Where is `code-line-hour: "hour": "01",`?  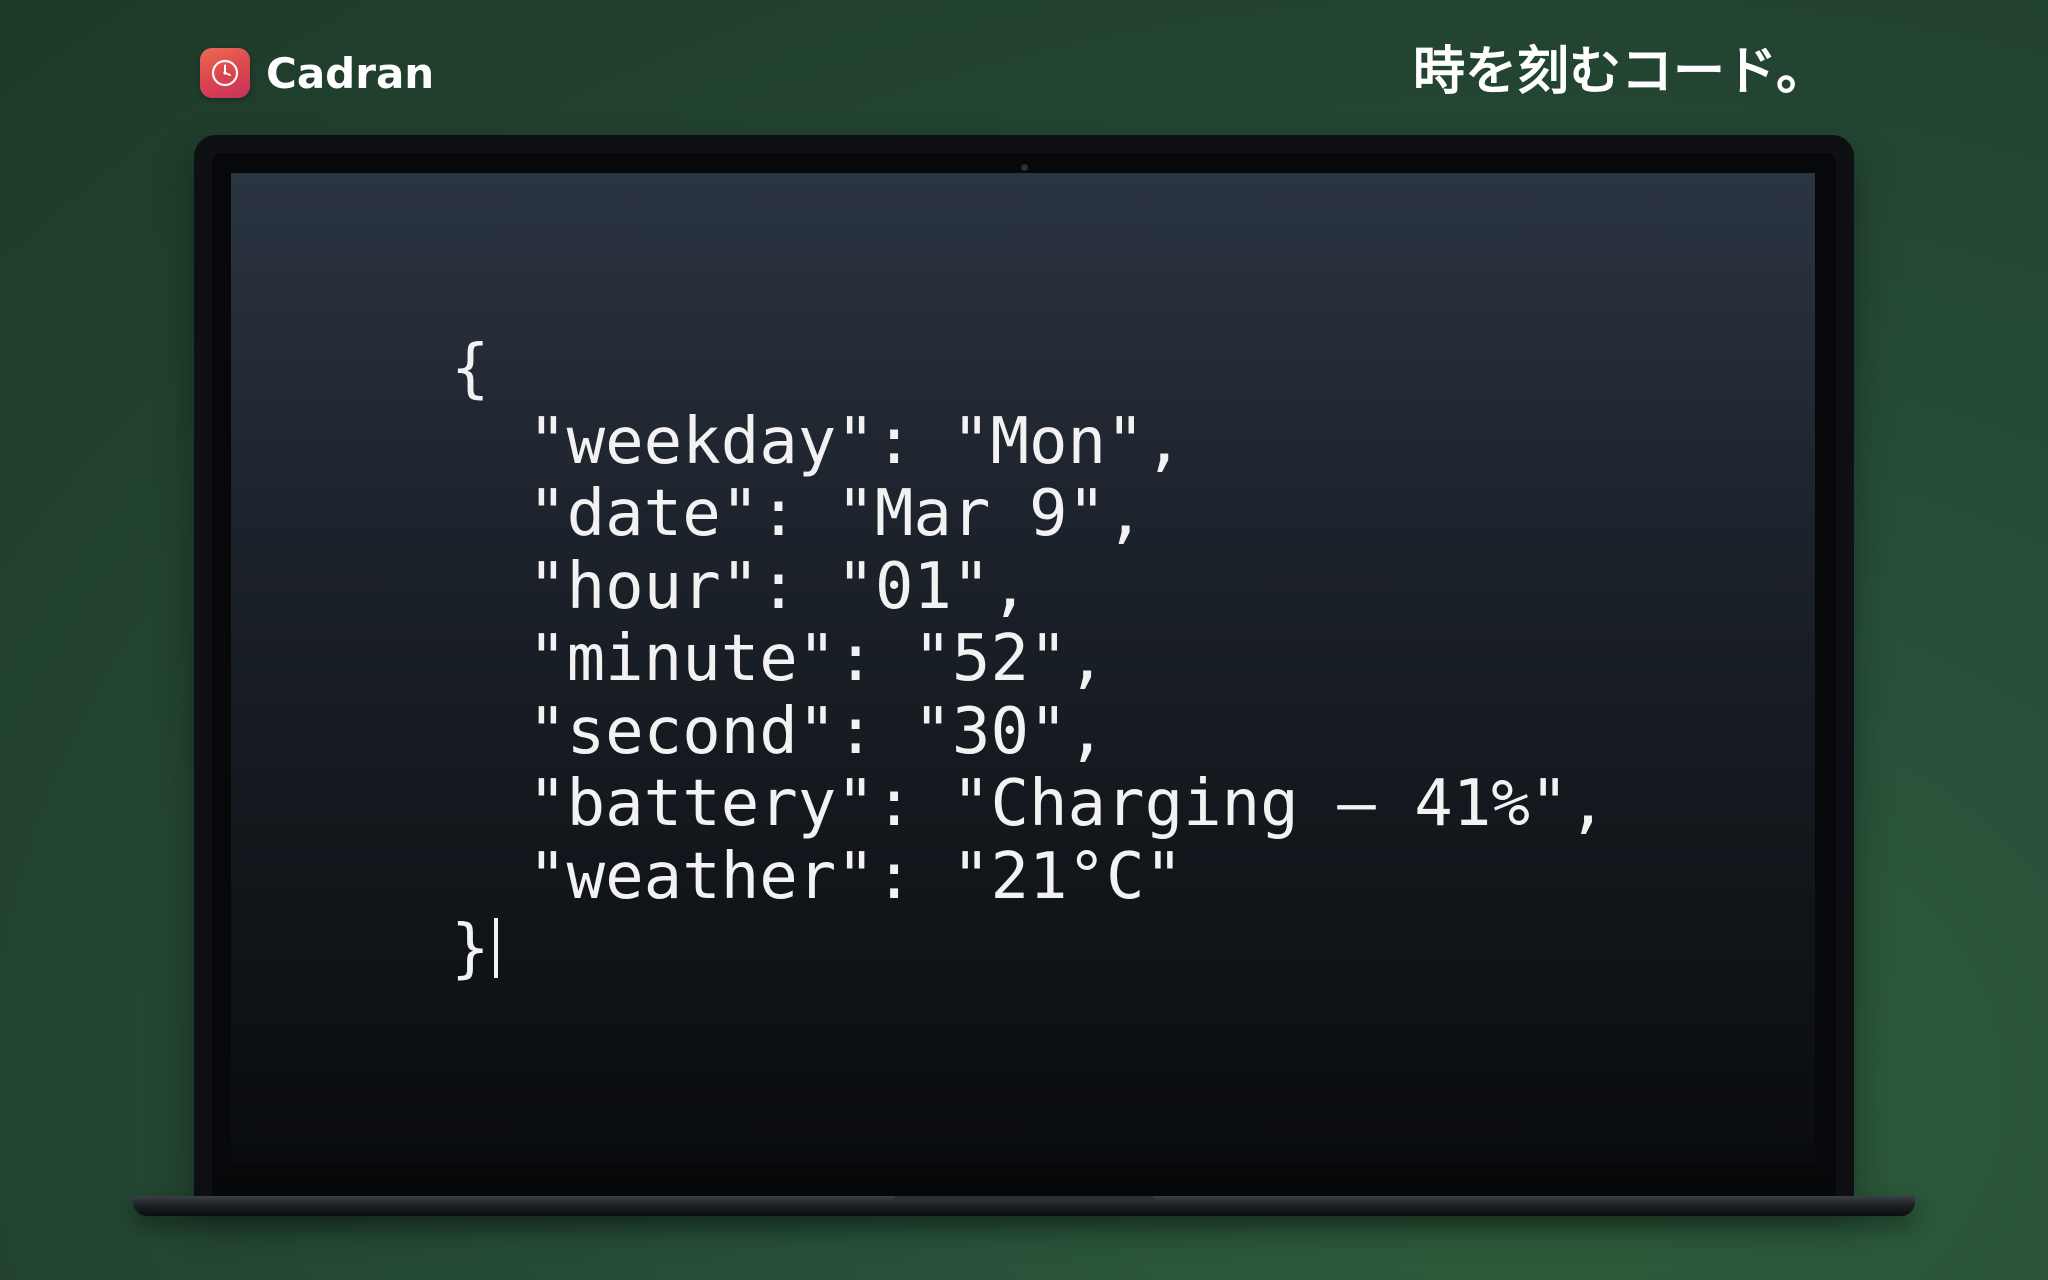
code-line-hour: "hour": "01", is located at coordinates (740, 586).